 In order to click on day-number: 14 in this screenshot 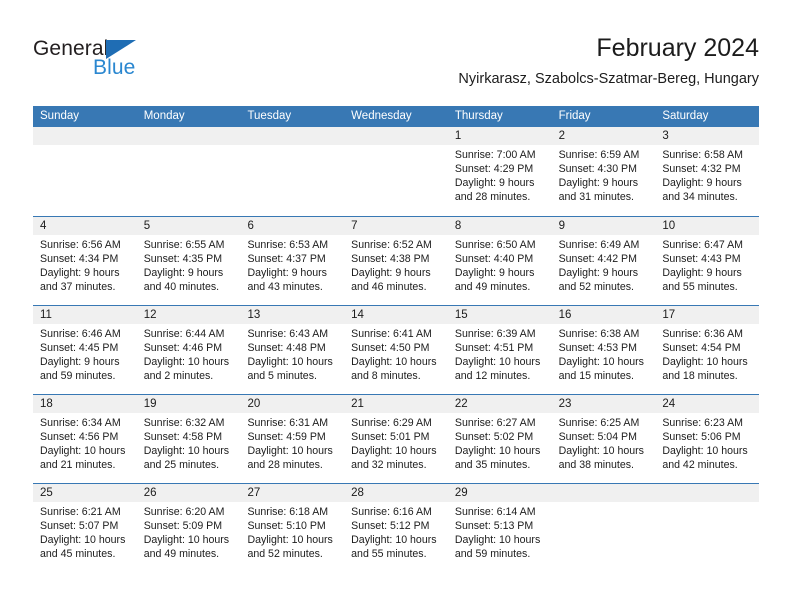, I will do `click(396, 315)`.